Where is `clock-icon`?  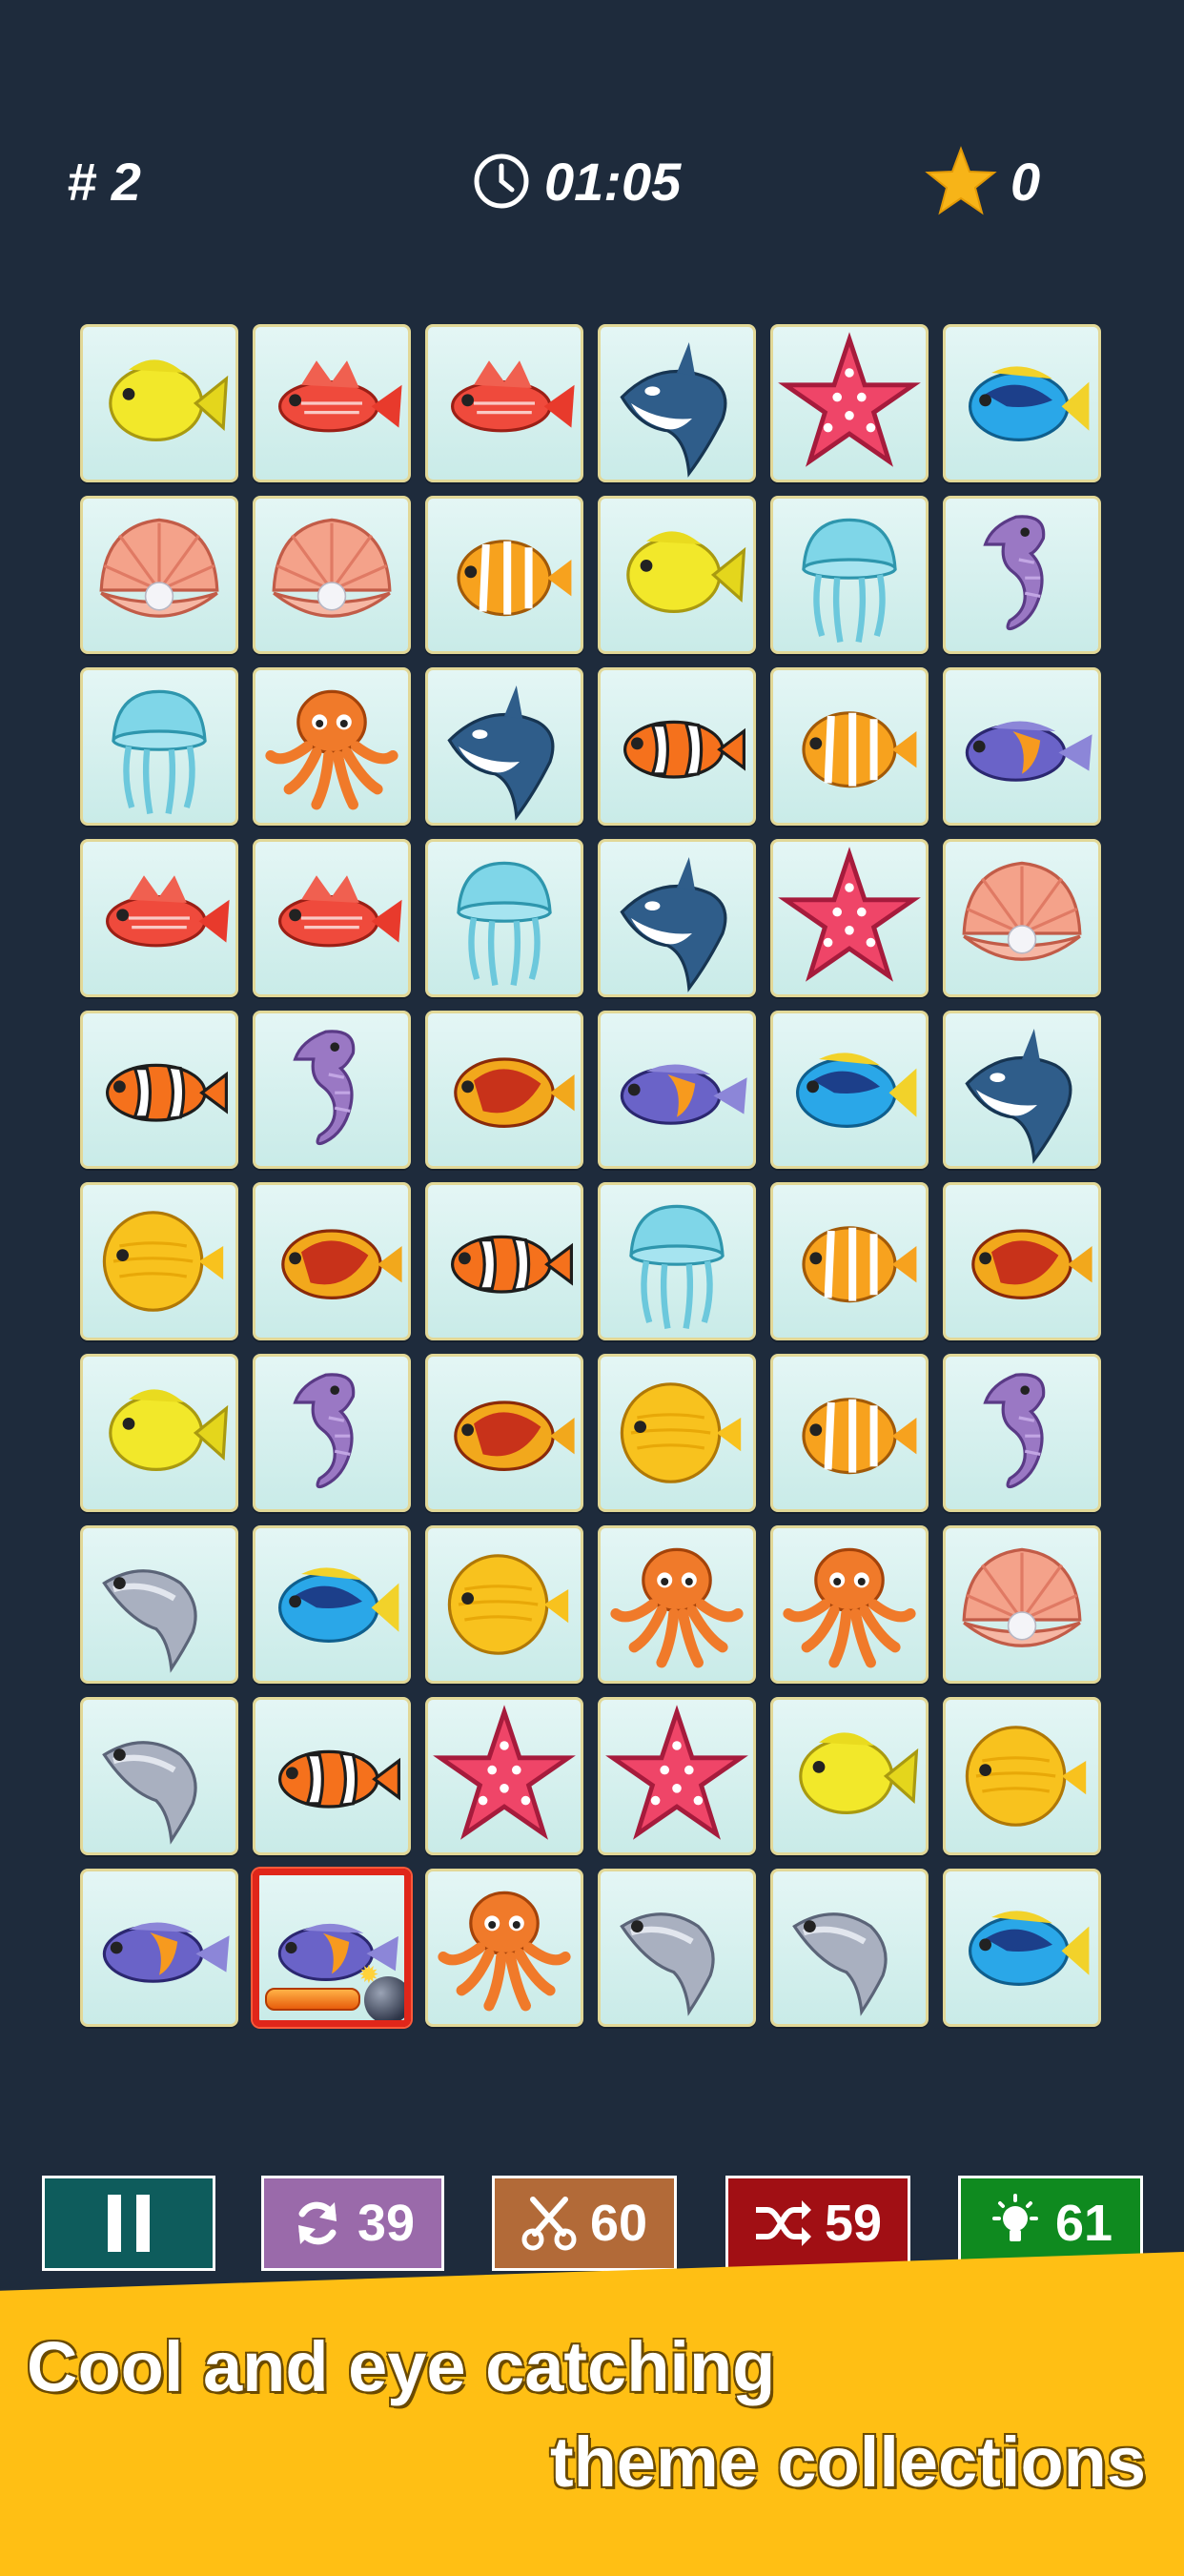 clock-icon is located at coordinates (501, 181).